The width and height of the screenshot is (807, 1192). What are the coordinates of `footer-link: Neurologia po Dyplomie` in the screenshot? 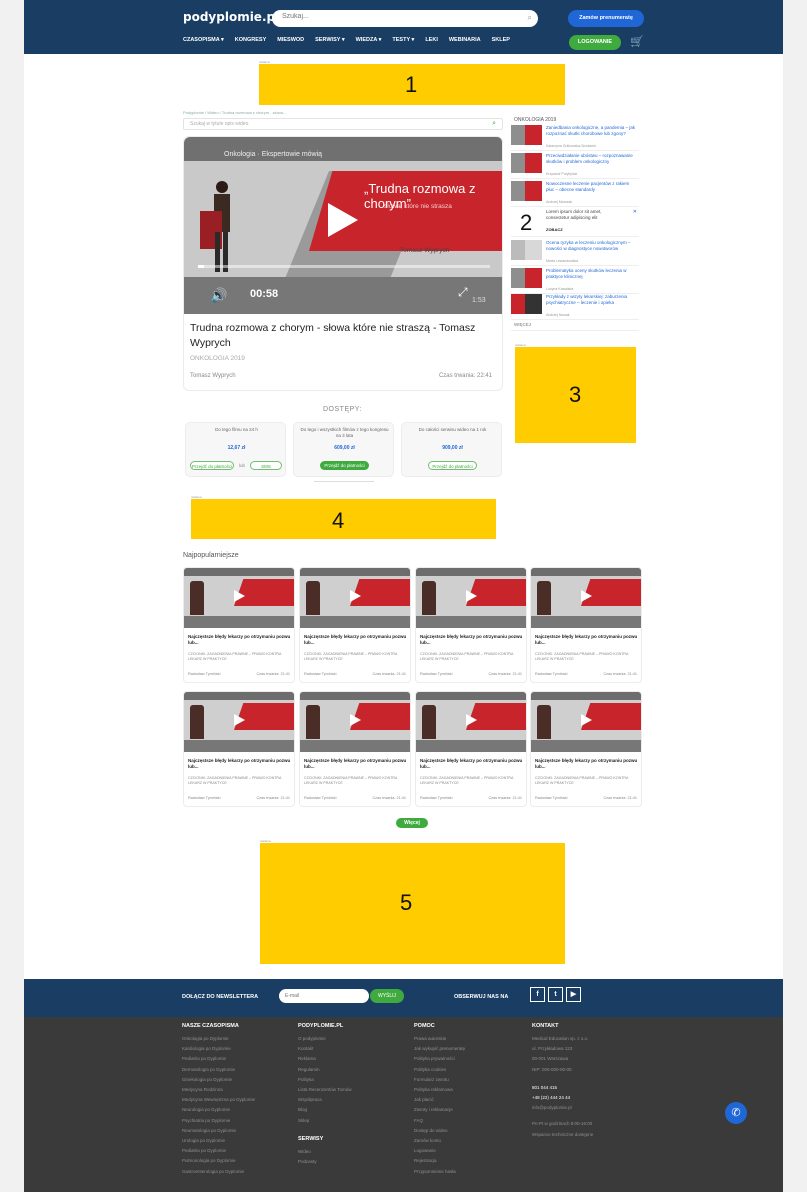 It's located at (218, 1110).